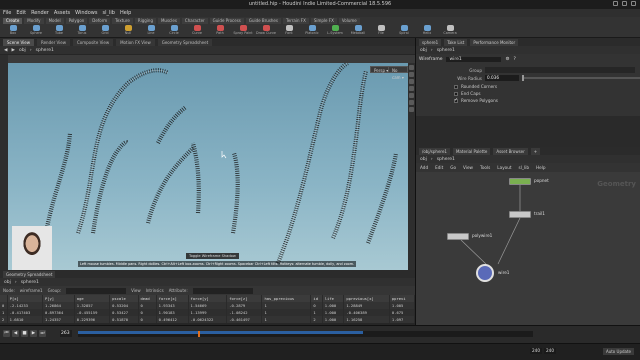 This screenshot has height=360, width=640. What do you see at coordinates (618, 351) in the screenshot?
I see `auto-update-button: Auto Update` at bounding box center [618, 351].